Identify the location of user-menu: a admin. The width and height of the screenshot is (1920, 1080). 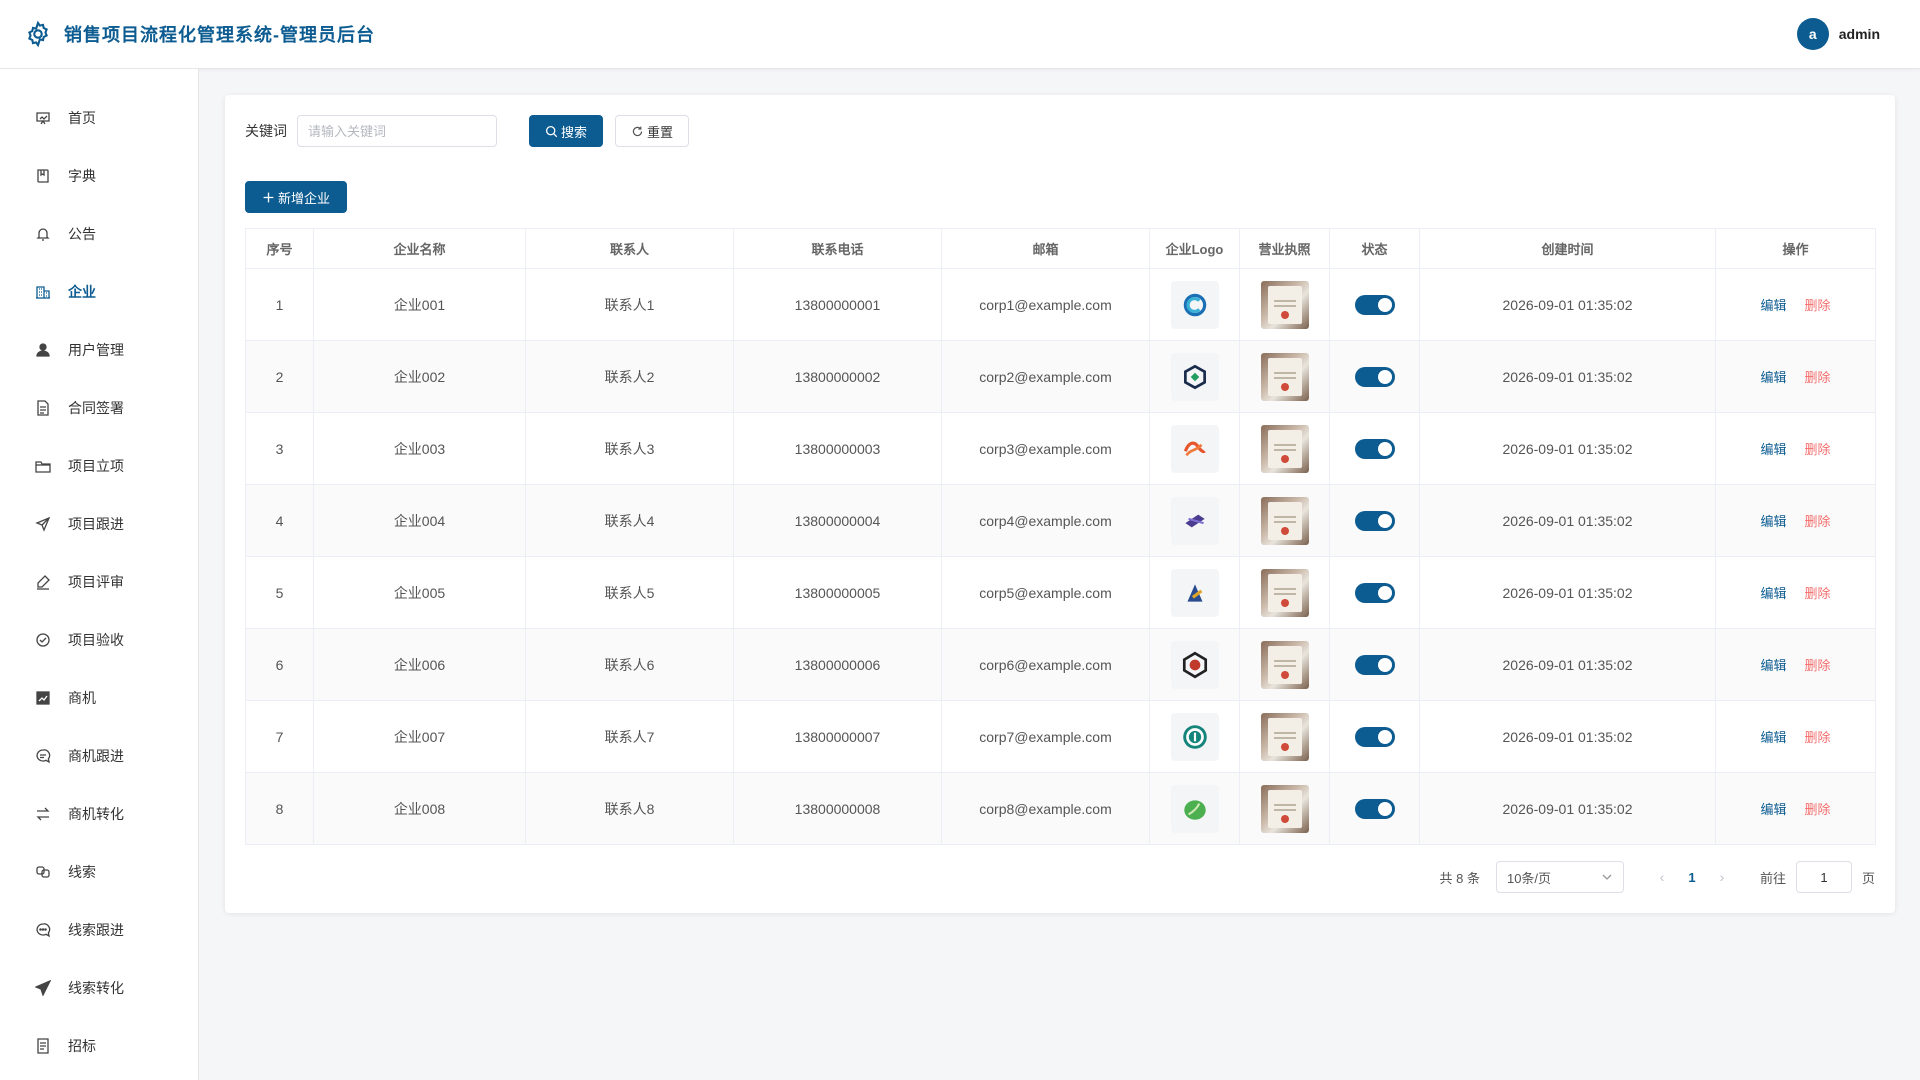
(1838, 34).